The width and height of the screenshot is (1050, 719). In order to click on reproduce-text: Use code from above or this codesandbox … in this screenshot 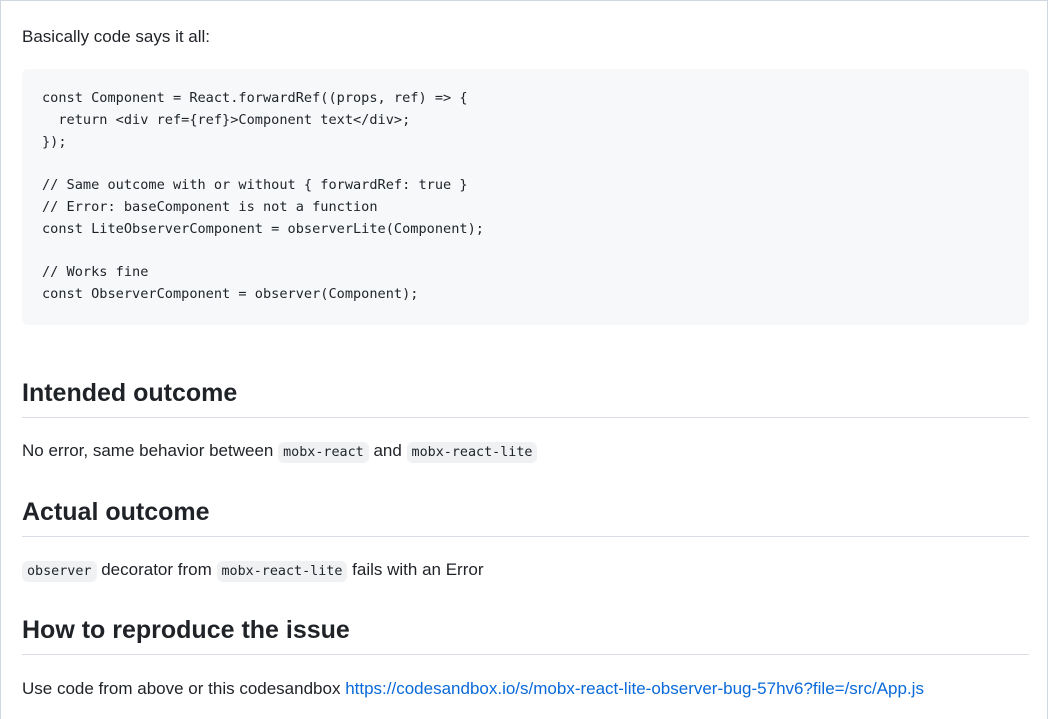, I will do `click(473, 689)`.